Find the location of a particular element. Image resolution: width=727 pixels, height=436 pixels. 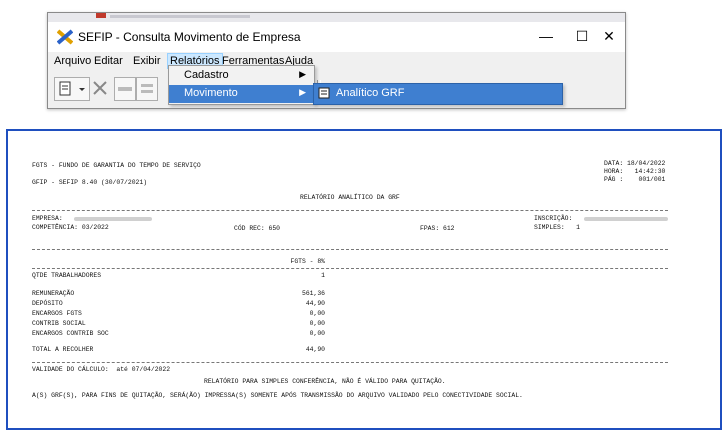

report-version: GFIP - SEFIP 8.40 (30/07/2021) is located at coordinates (90, 182).